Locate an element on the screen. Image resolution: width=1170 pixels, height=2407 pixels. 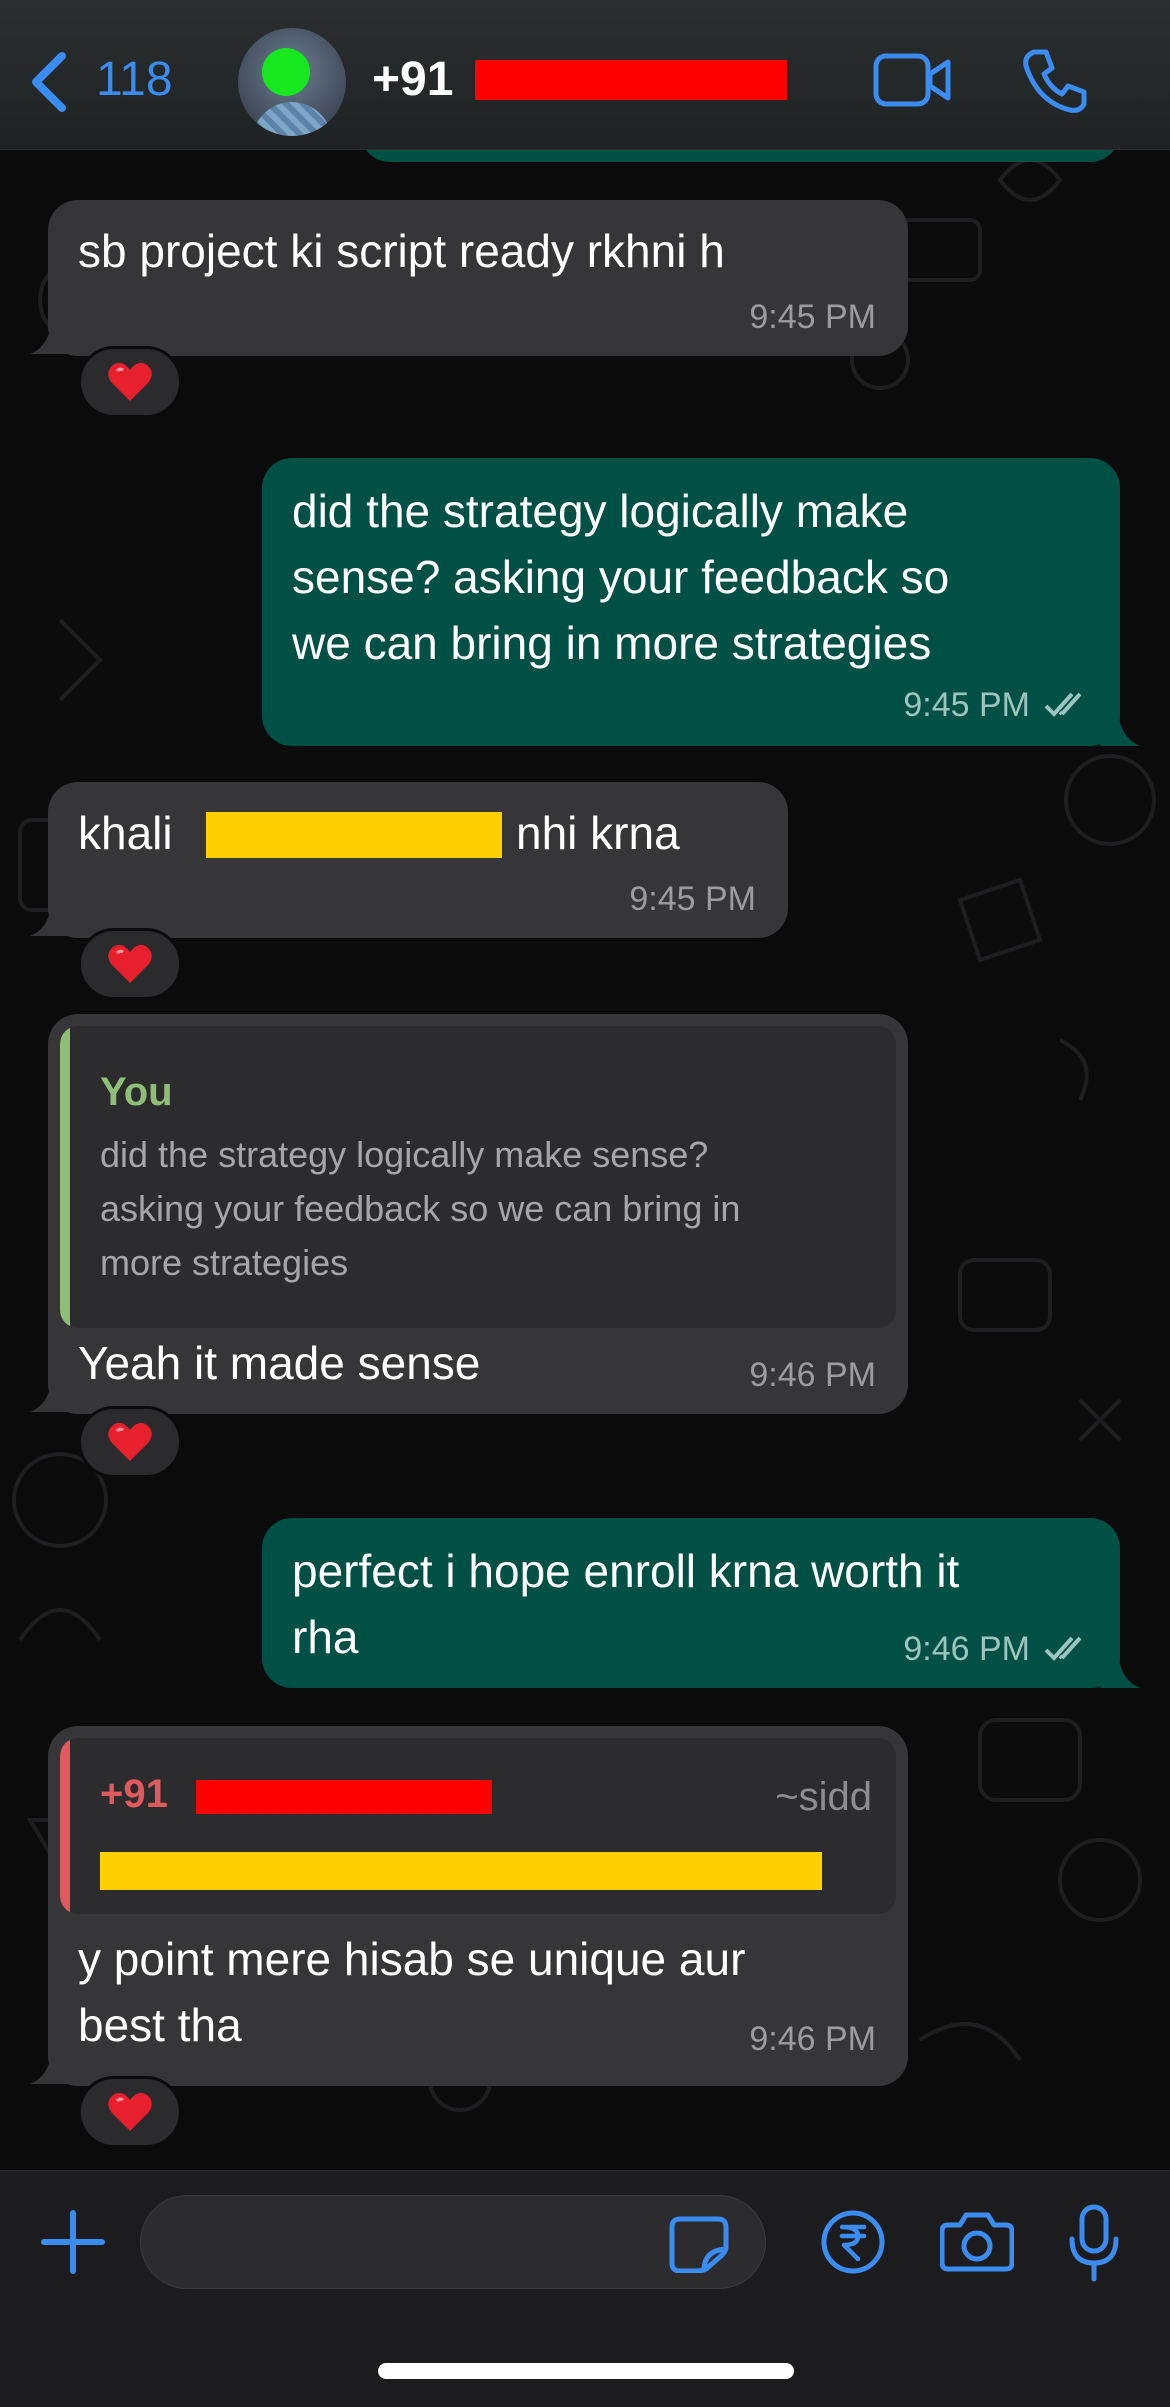
unread-count: 118 is located at coordinates (134, 79).